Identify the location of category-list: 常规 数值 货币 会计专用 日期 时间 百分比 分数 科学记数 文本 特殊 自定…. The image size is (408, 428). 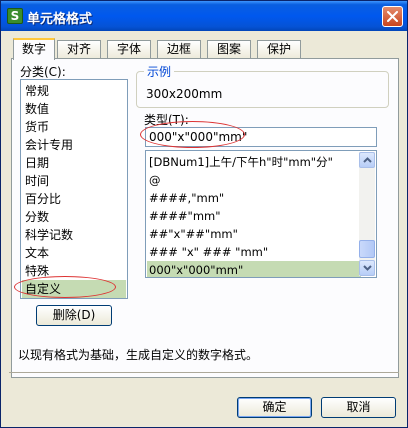
(74, 189).